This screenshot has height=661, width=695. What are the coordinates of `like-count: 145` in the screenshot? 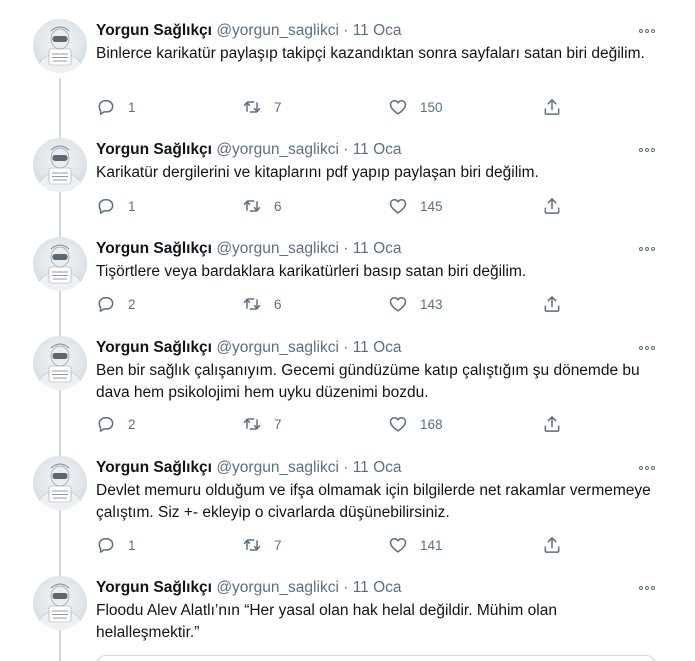 It's located at (431, 206).